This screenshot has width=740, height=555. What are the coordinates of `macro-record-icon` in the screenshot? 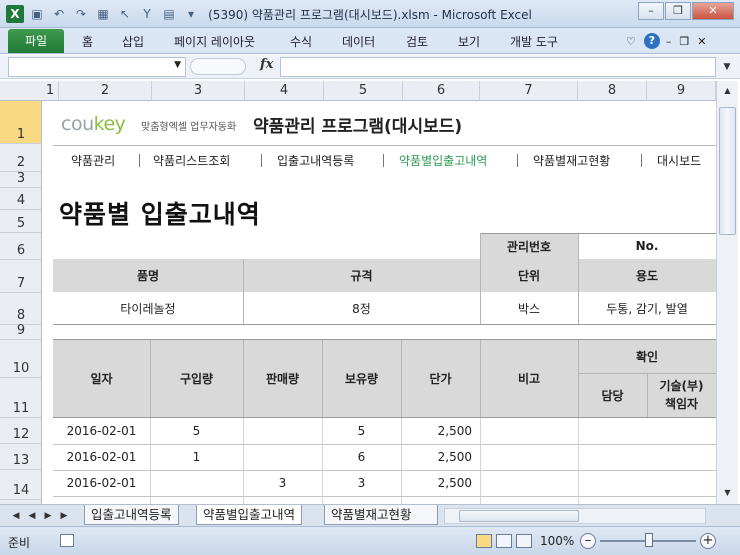 It's located at (67, 540).